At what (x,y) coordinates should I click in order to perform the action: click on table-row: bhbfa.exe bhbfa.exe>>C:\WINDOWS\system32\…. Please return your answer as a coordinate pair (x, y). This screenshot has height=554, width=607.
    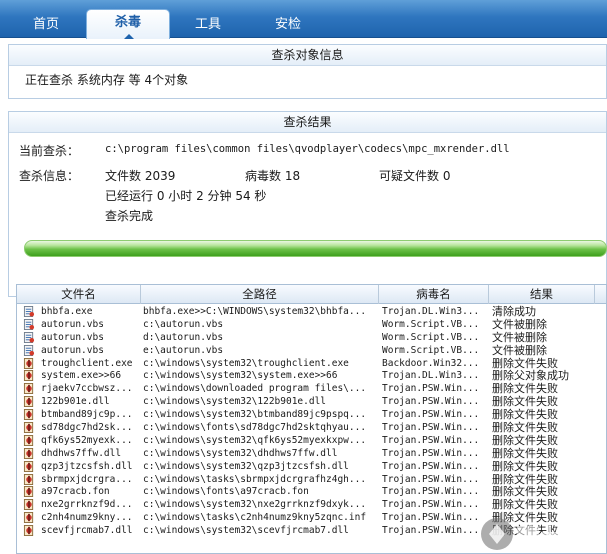
    Looking at the image, I should click on (311, 311).